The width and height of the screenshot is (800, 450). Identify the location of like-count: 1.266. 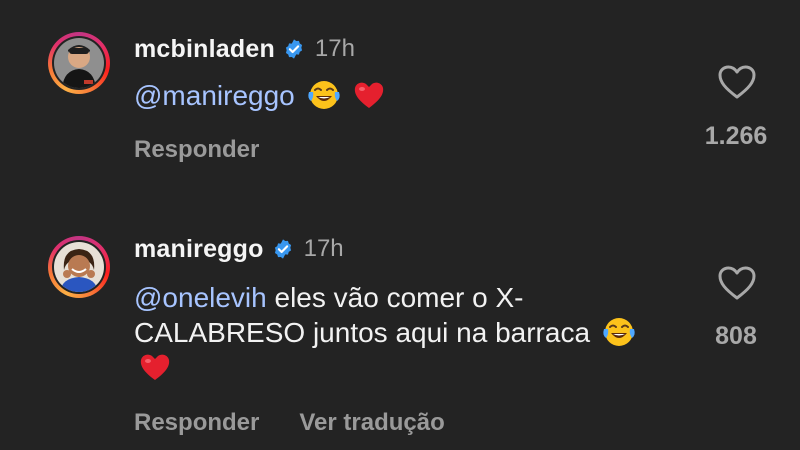
(736, 136).